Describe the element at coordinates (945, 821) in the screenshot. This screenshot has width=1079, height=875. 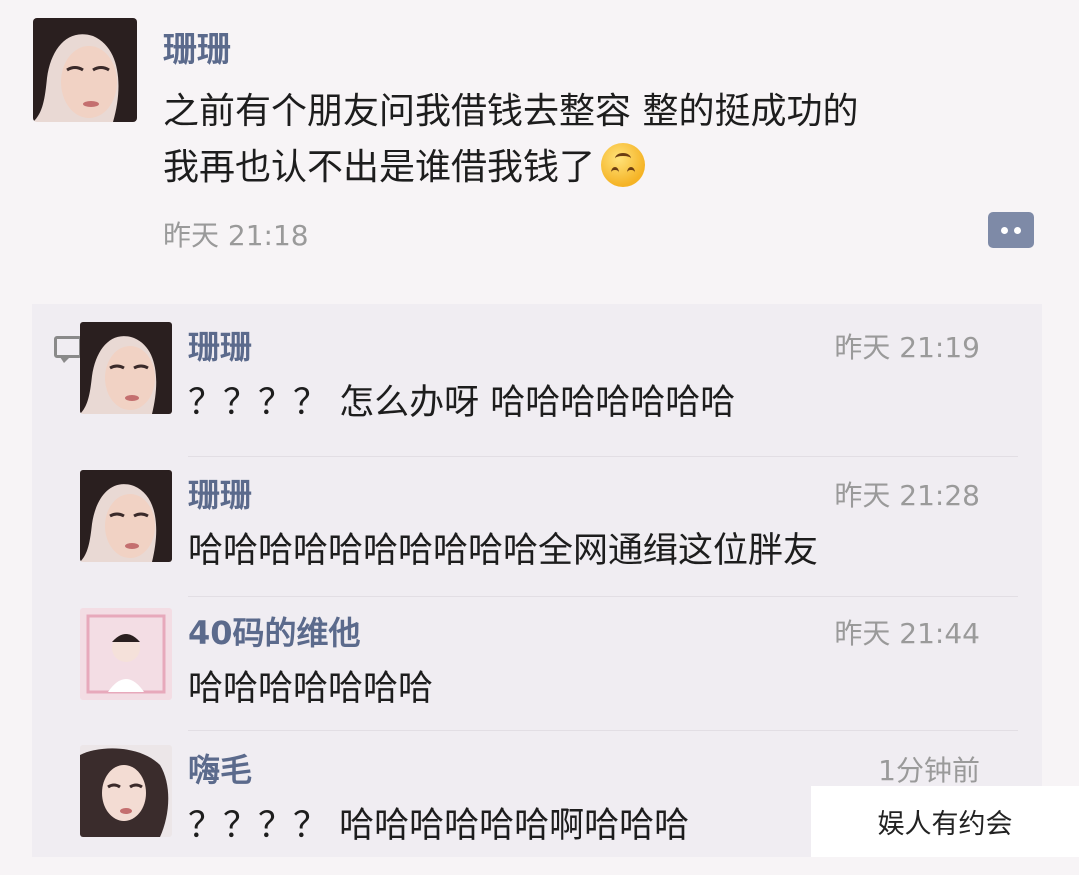
I see `watermark: 娱人有约会` at that location.